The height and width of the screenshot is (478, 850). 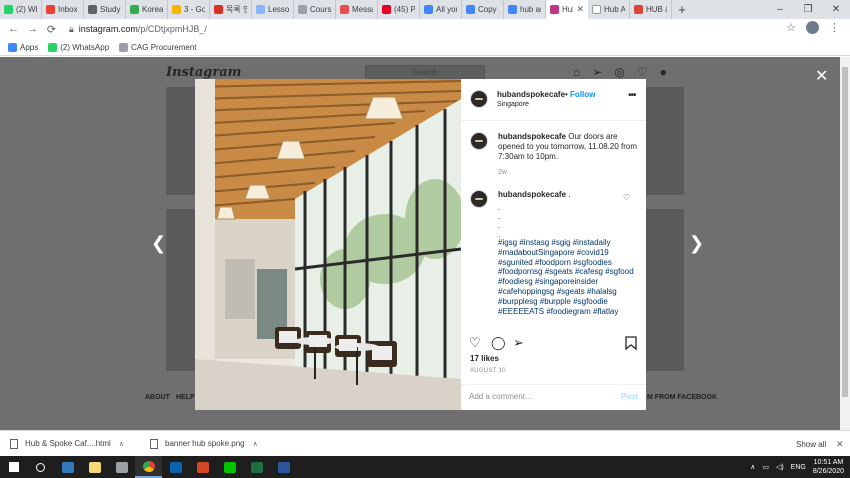 What do you see at coordinates (663, 72) in the screenshot?
I see `profile-icon: ●` at bounding box center [663, 72].